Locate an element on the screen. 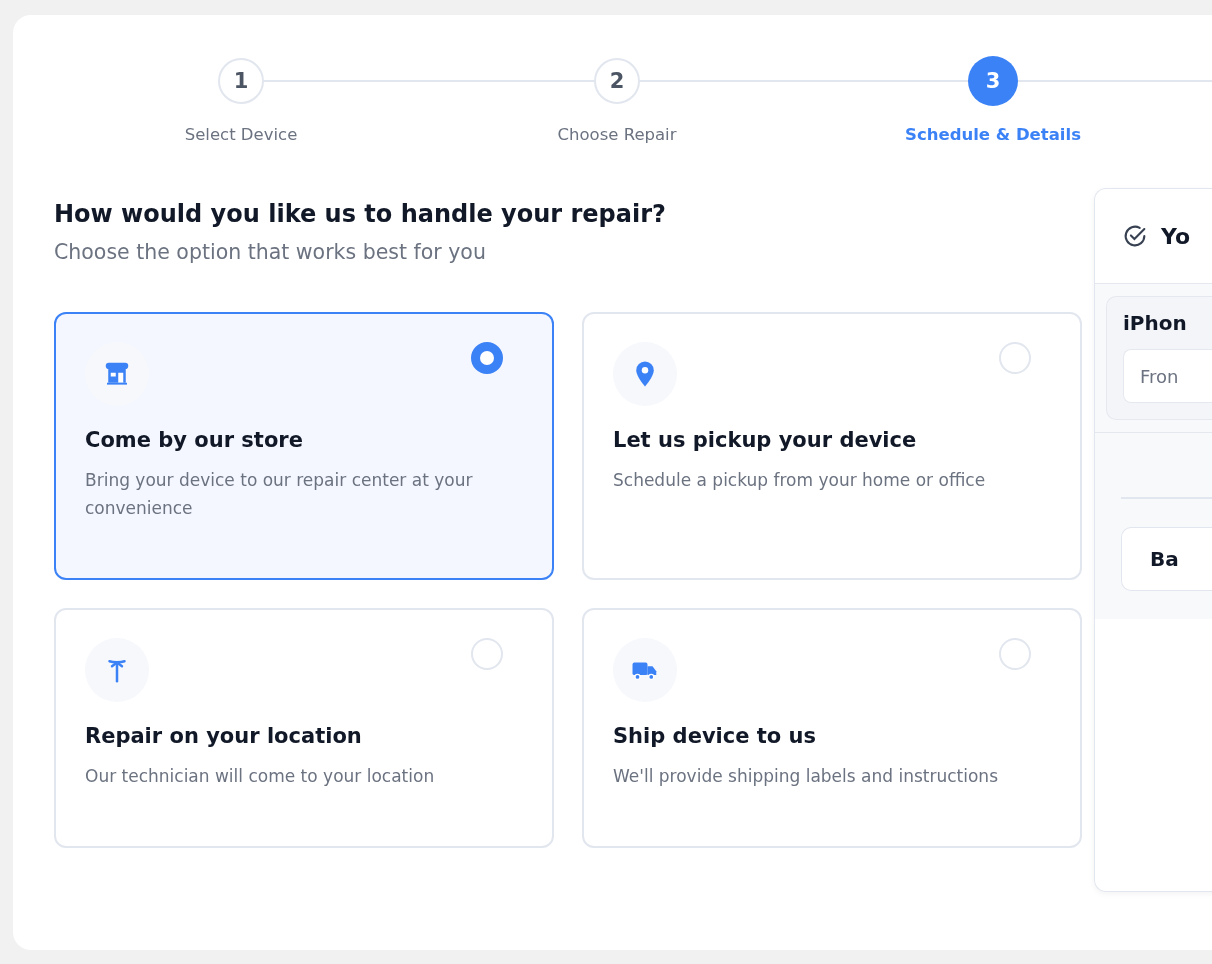 This screenshot has height=964, width=1212. option-description: Our technician will come to your location is located at coordinates (260, 776).